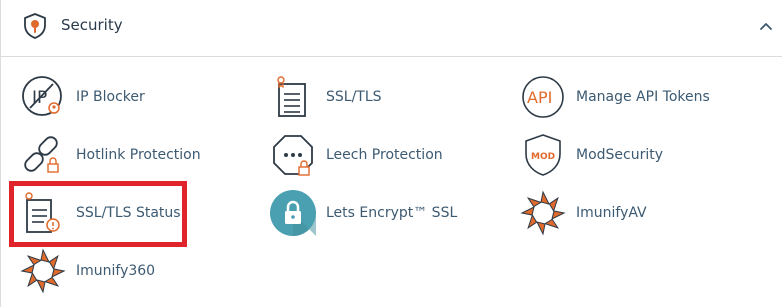 This screenshot has height=307, width=782. I want to click on section-title: Security, so click(92, 25).